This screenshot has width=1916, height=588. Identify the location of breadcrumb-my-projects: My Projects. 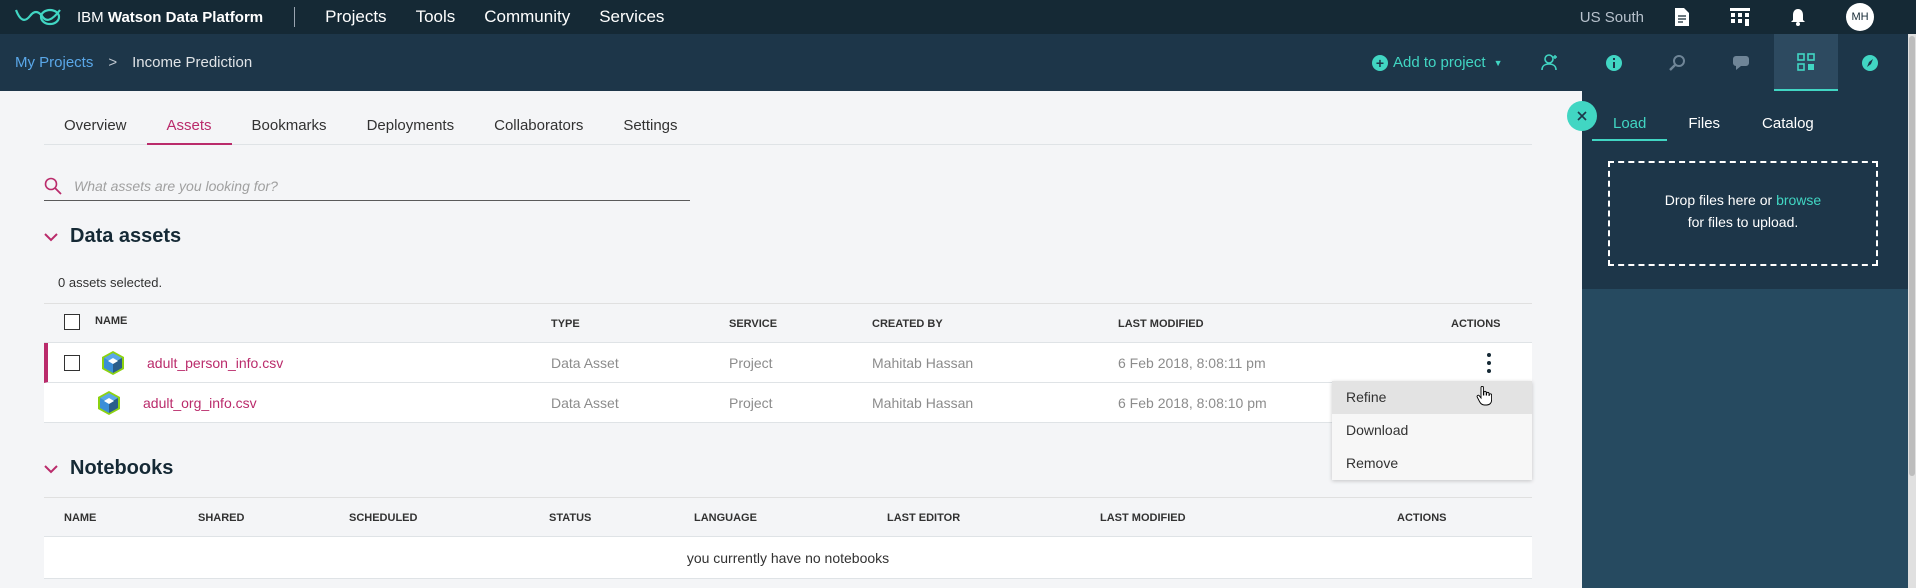
(54, 62).